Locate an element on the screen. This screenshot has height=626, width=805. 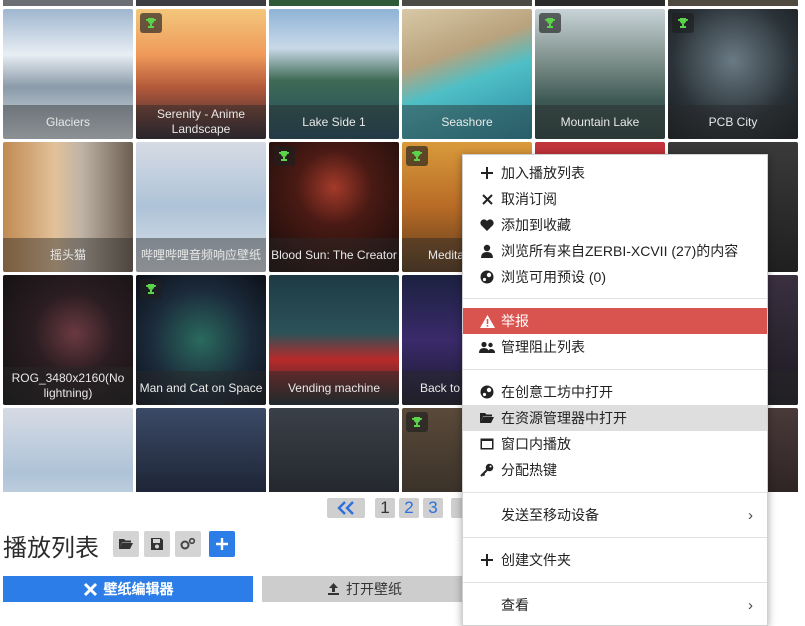
menu-open-explorer: 在资源管理器中打开 is located at coordinates (615, 418).